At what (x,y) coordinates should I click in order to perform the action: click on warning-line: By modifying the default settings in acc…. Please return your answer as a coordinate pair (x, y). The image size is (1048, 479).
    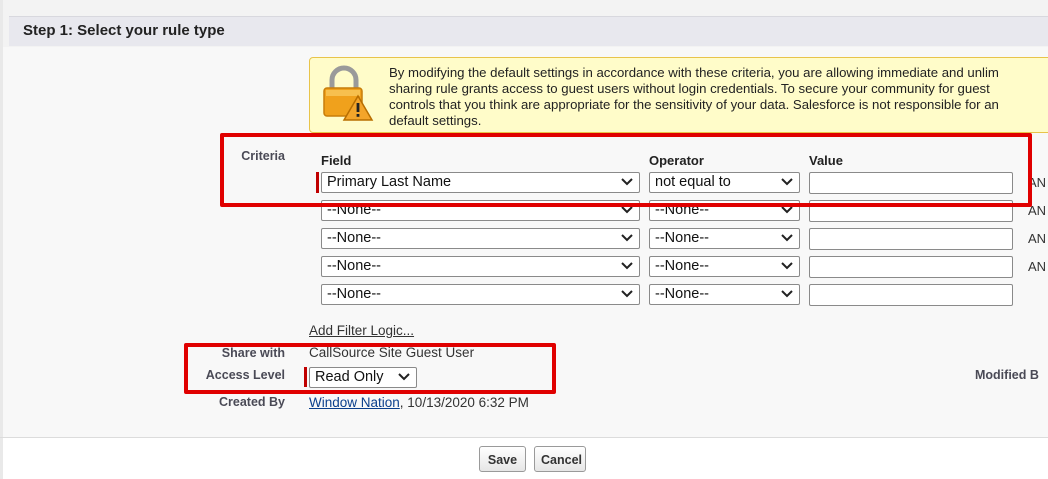
    Looking at the image, I should click on (694, 72).